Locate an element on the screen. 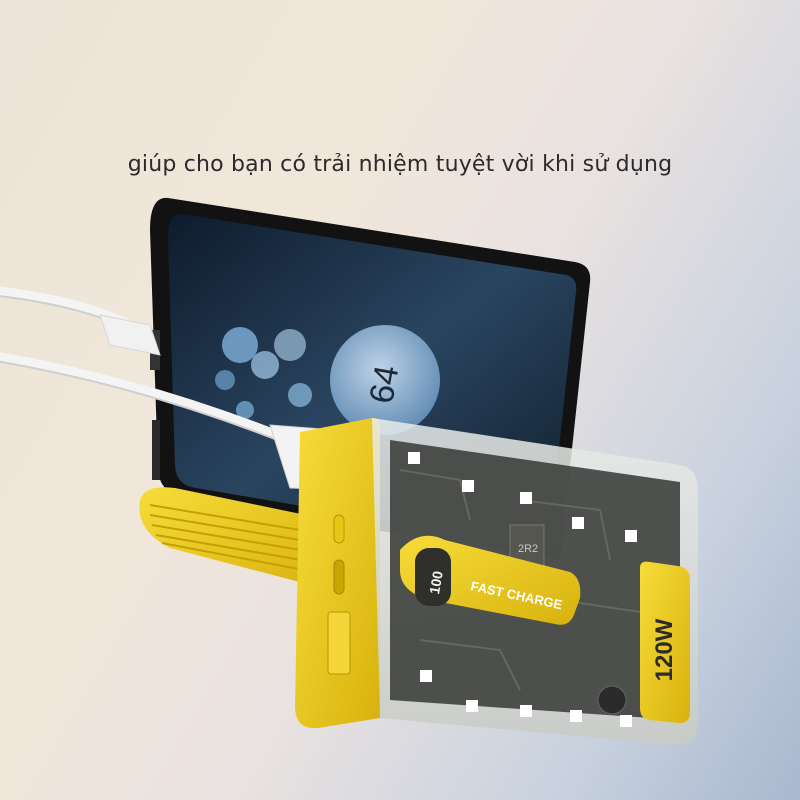 The image size is (800, 800). power-rating-bar: 120W is located at coordinates (665, 642).